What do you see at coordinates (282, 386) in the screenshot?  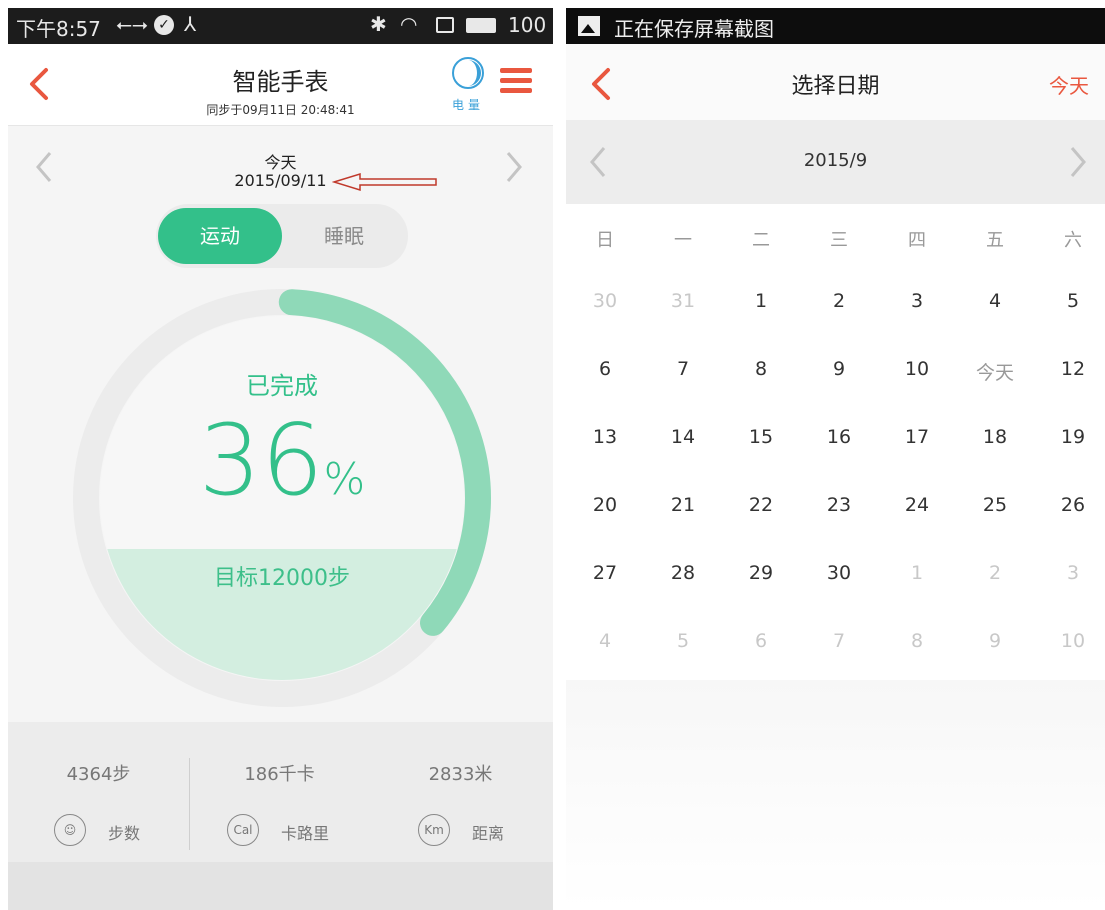 I see `completed-label: 已完成` at bounding box center [282, 386].